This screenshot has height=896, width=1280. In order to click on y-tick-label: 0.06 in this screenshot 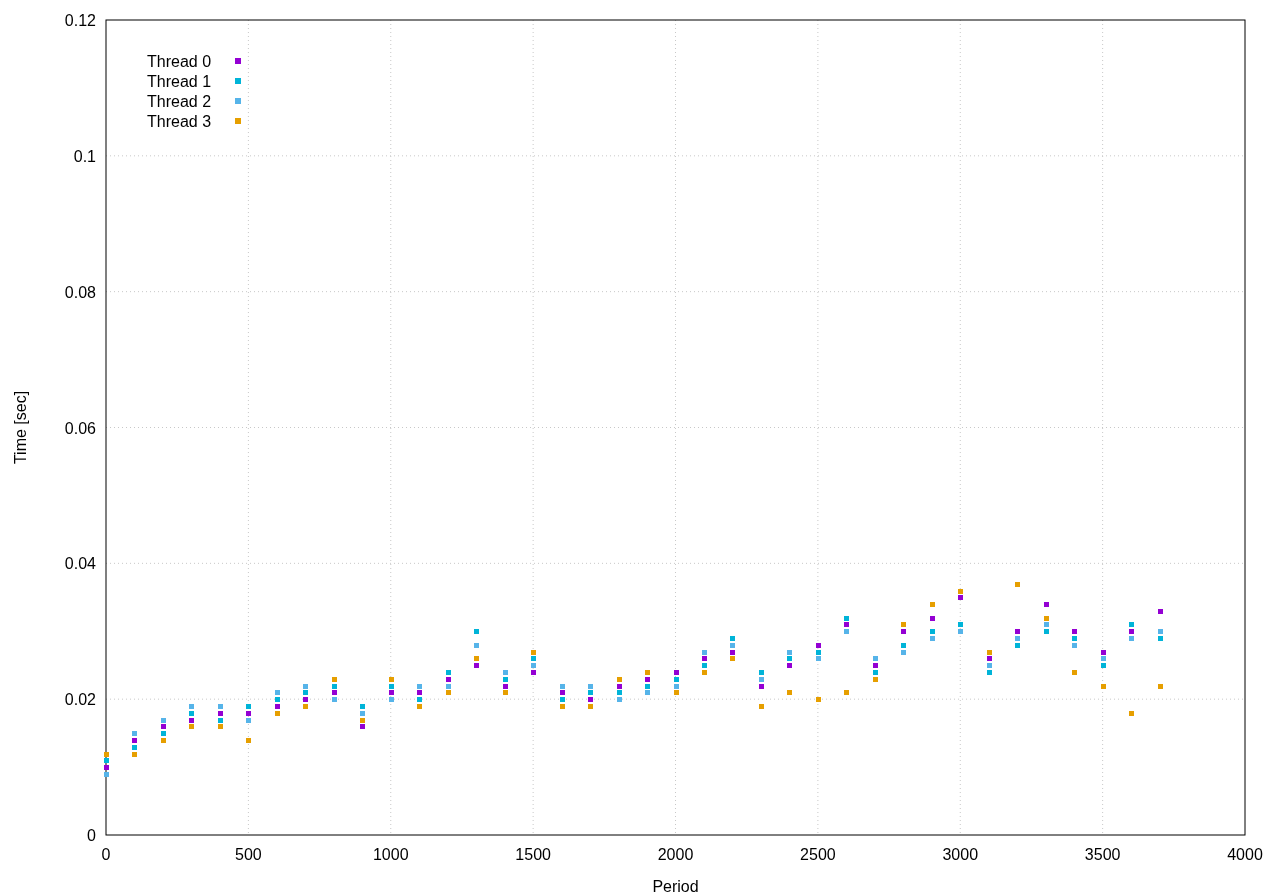, I will do `click(80, 428)`.